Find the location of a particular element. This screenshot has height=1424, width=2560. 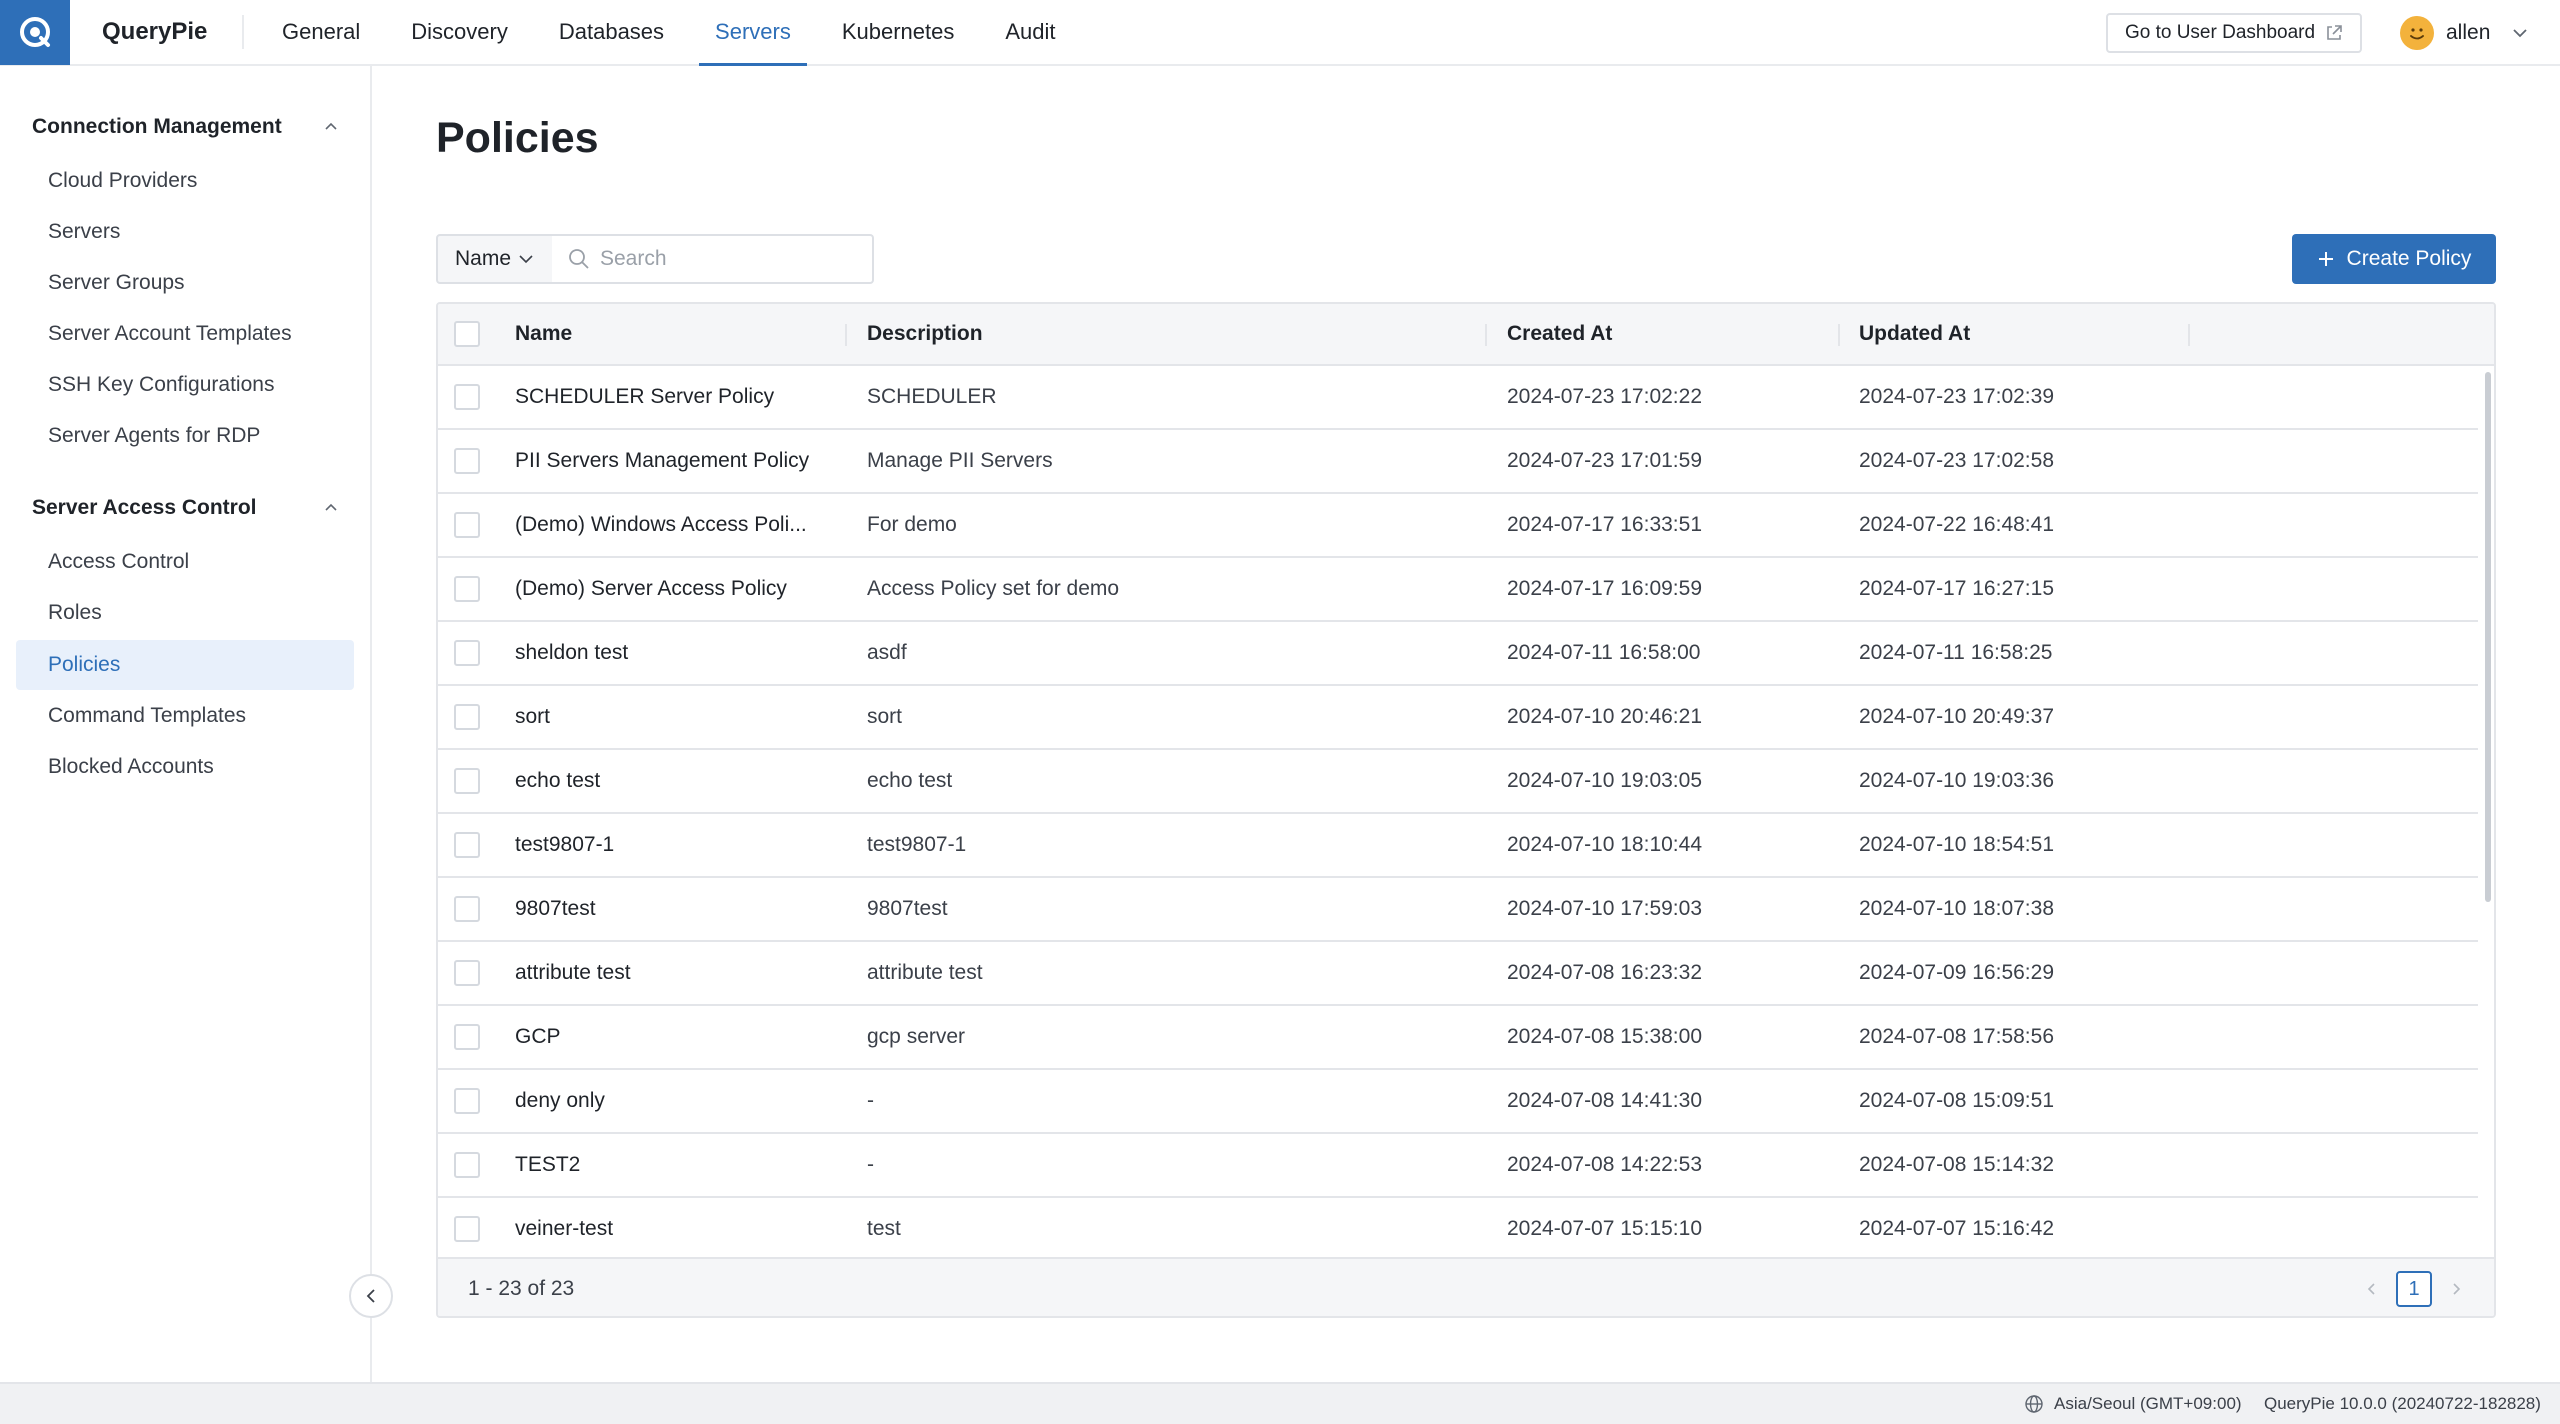

nav-databases: Databases is located at coordinates (611, 32).